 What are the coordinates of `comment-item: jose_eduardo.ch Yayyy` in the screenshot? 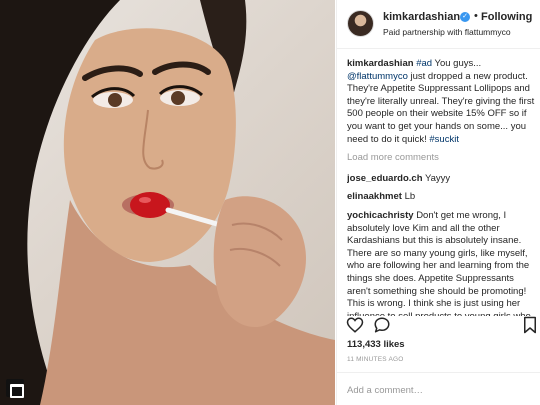 It's located at (442, 179).